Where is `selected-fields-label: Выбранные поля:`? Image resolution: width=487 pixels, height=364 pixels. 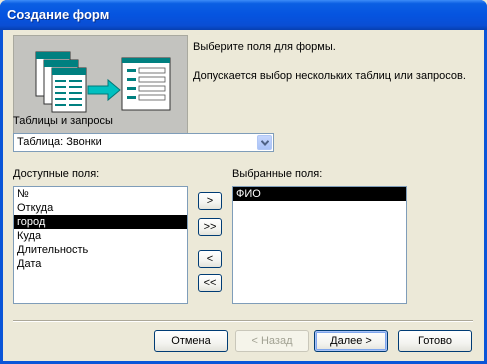 selected-fields-label: Выбранные поля: is located at coordinates (277, 174).